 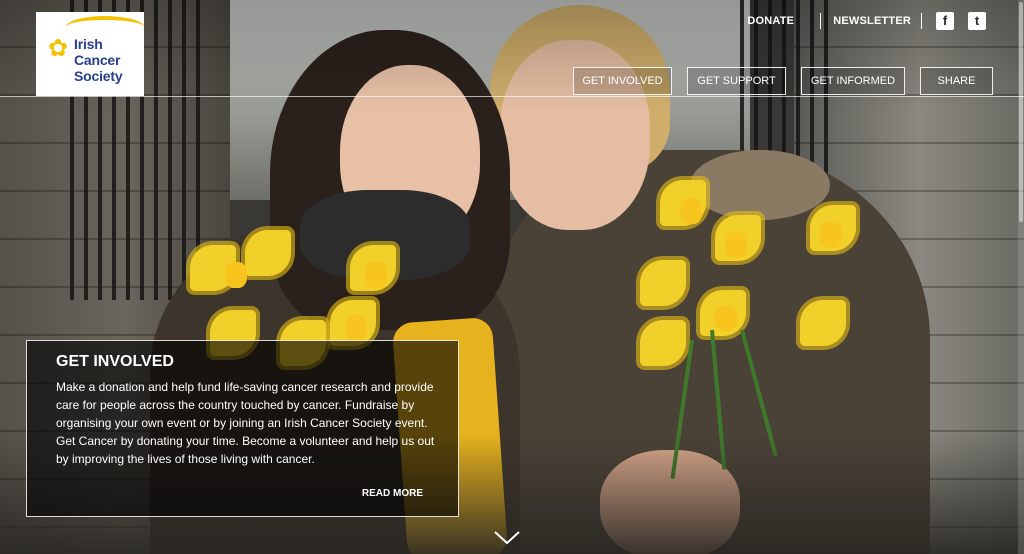 I want to click on newsletter-link: NEWSLETTER, so click(x=872, y=21).